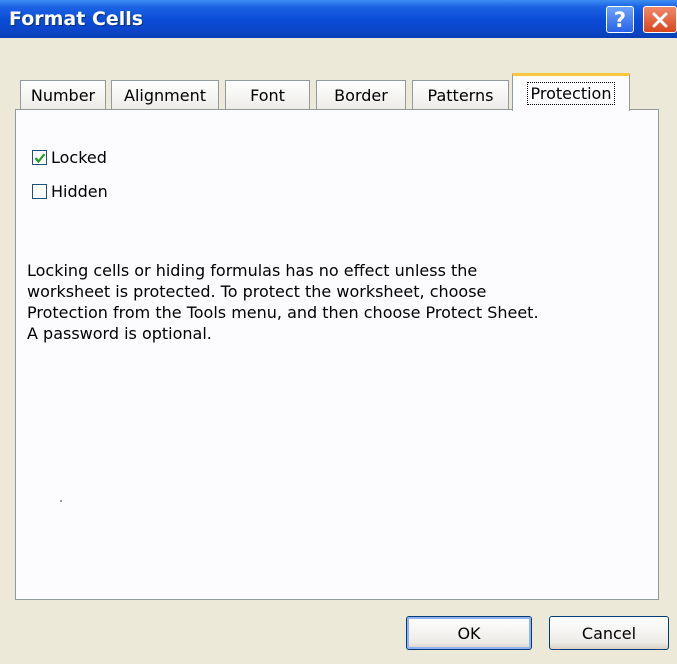  I want to click on ok-label: OK, so click(469, 633).